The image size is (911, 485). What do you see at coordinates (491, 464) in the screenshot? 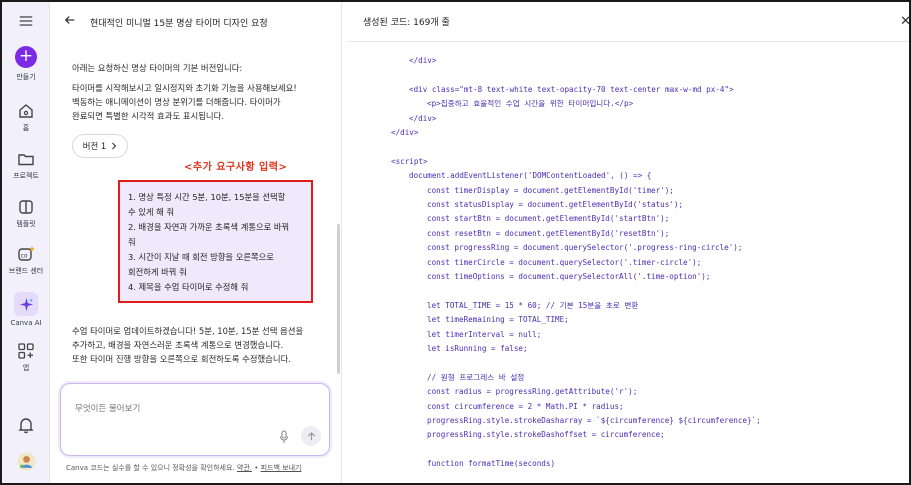
I see `code-line: function formatTime(seconds)` at bounding box center [491, 464].